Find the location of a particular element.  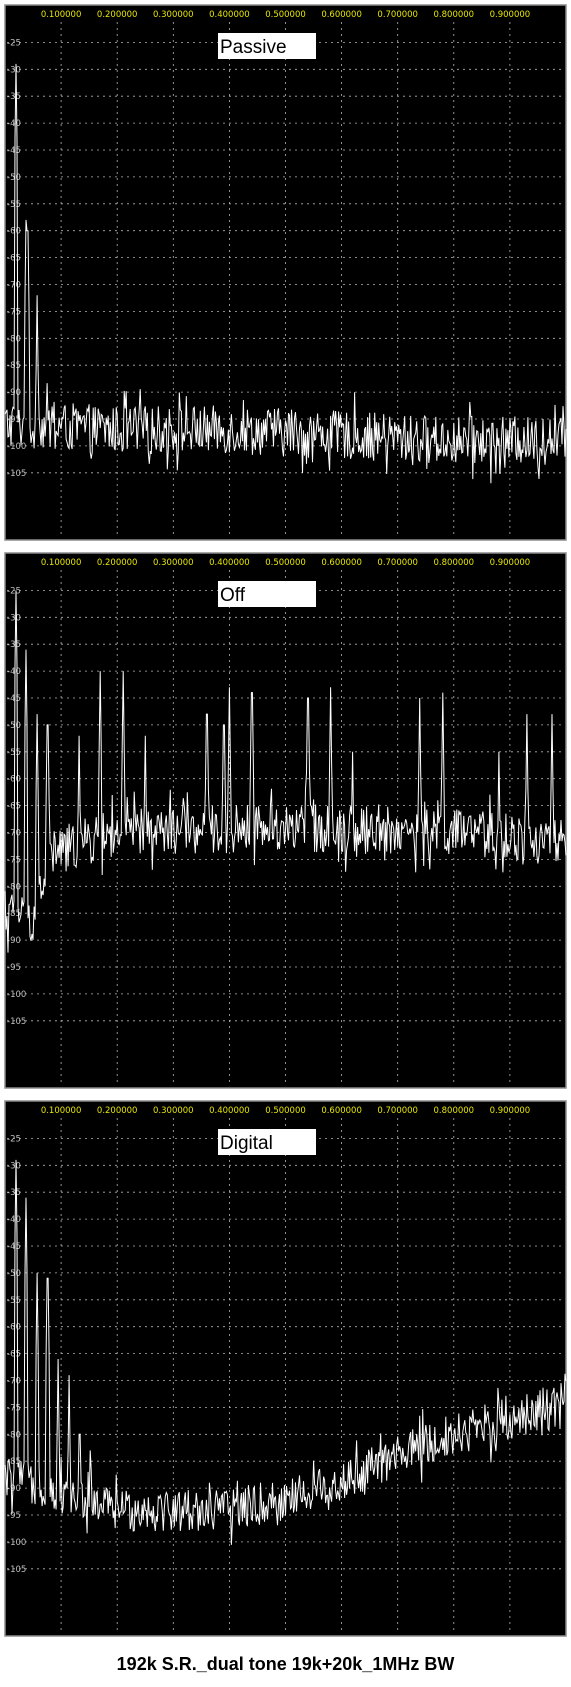

panel-label: Digital is located at coordinates (246, 1143).